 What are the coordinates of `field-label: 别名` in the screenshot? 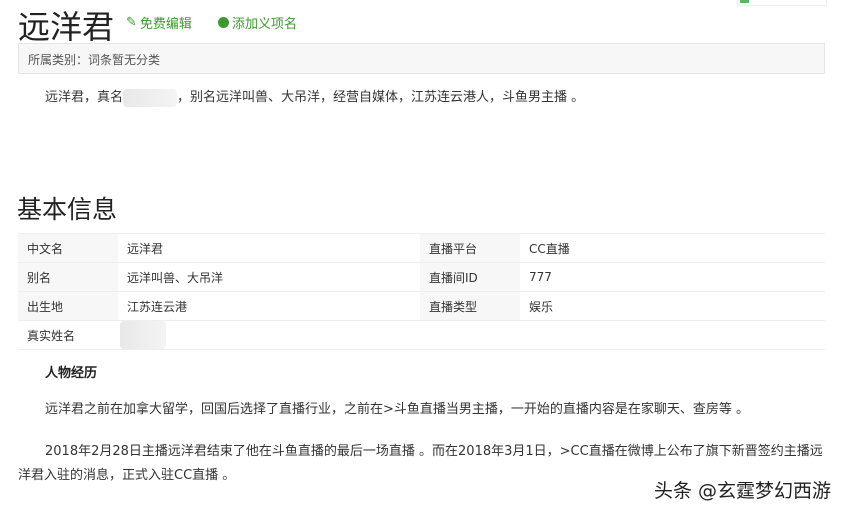 It's located at (68, 277).